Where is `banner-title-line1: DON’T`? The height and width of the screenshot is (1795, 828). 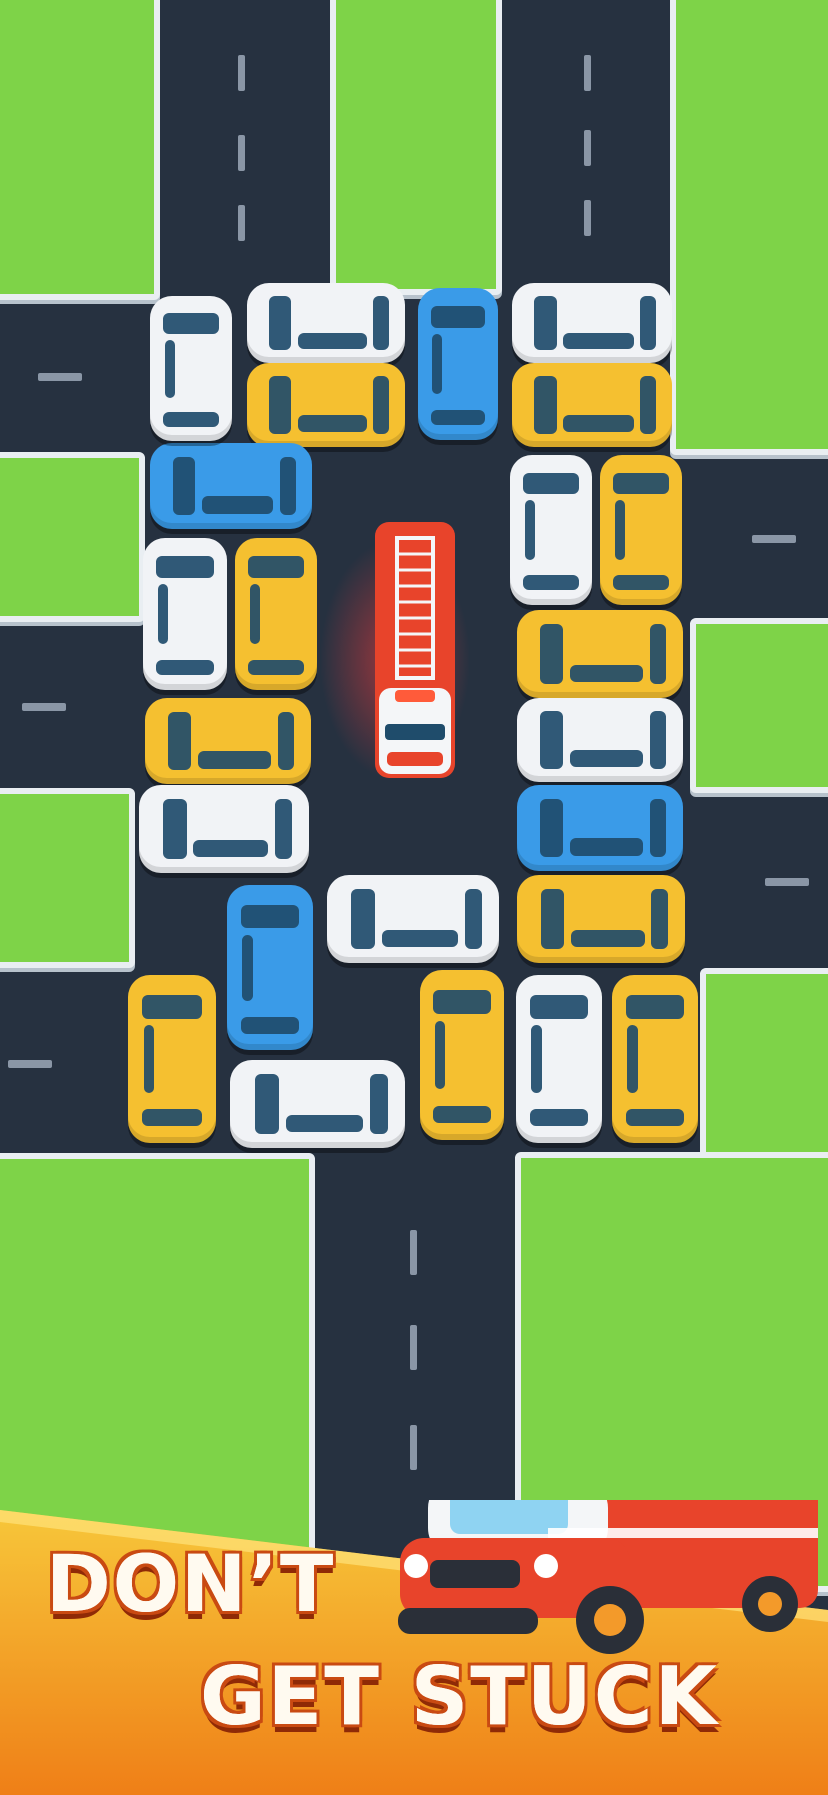
banner-title-line1: DON’T is located at coordinates (191, 1585).